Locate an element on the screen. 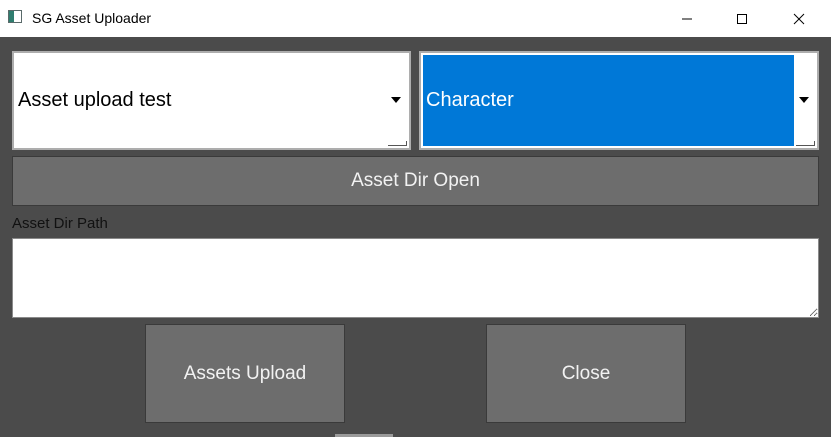 This screenshot has height=437, width=831. maximize-icon is located at coordinates (742, 18).